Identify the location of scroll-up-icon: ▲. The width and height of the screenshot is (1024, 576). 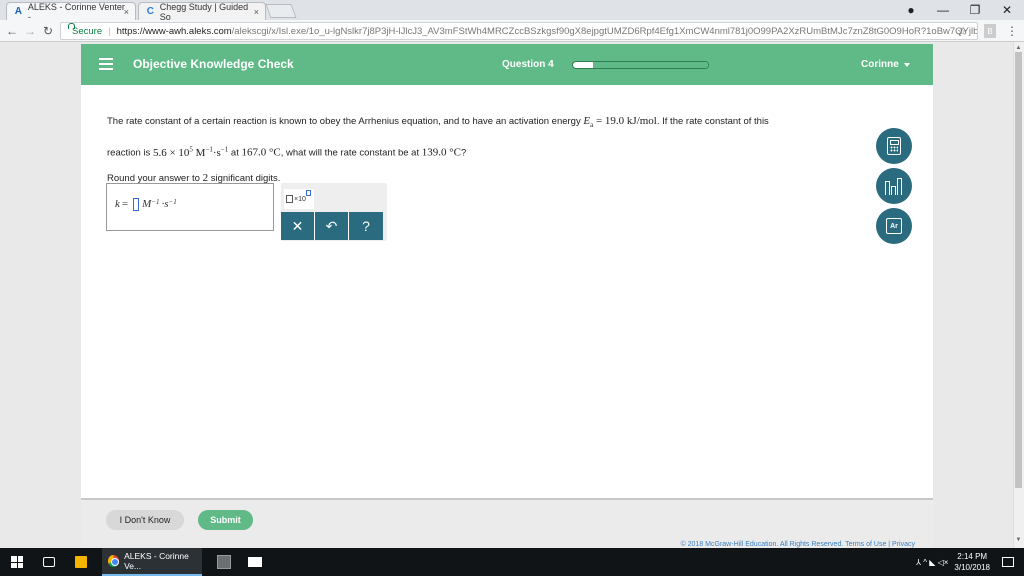
(1018, 48).